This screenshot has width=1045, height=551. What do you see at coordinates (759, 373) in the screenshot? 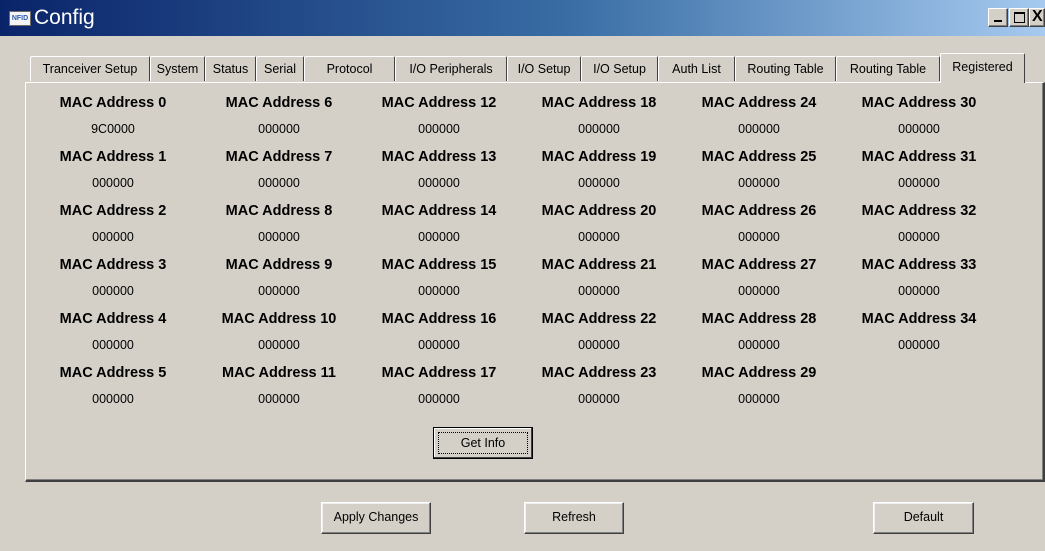
I see `mac-address-label: MAC Address 29` at bounding box center [759, 373].